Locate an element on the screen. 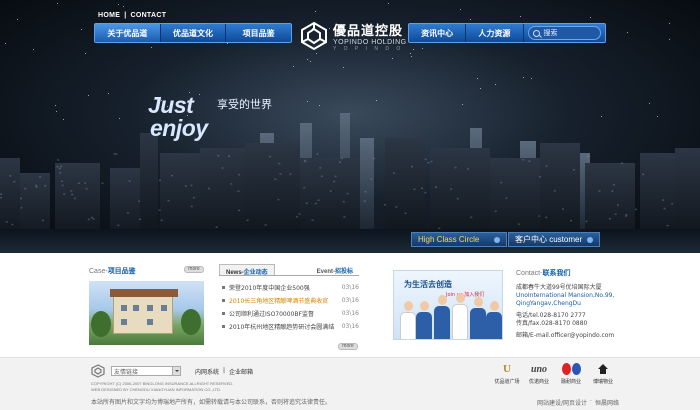  news-item: 2010年杭州地区精酿趋势研讨会圆满结 03\16 is located at coordinates (289, 326).